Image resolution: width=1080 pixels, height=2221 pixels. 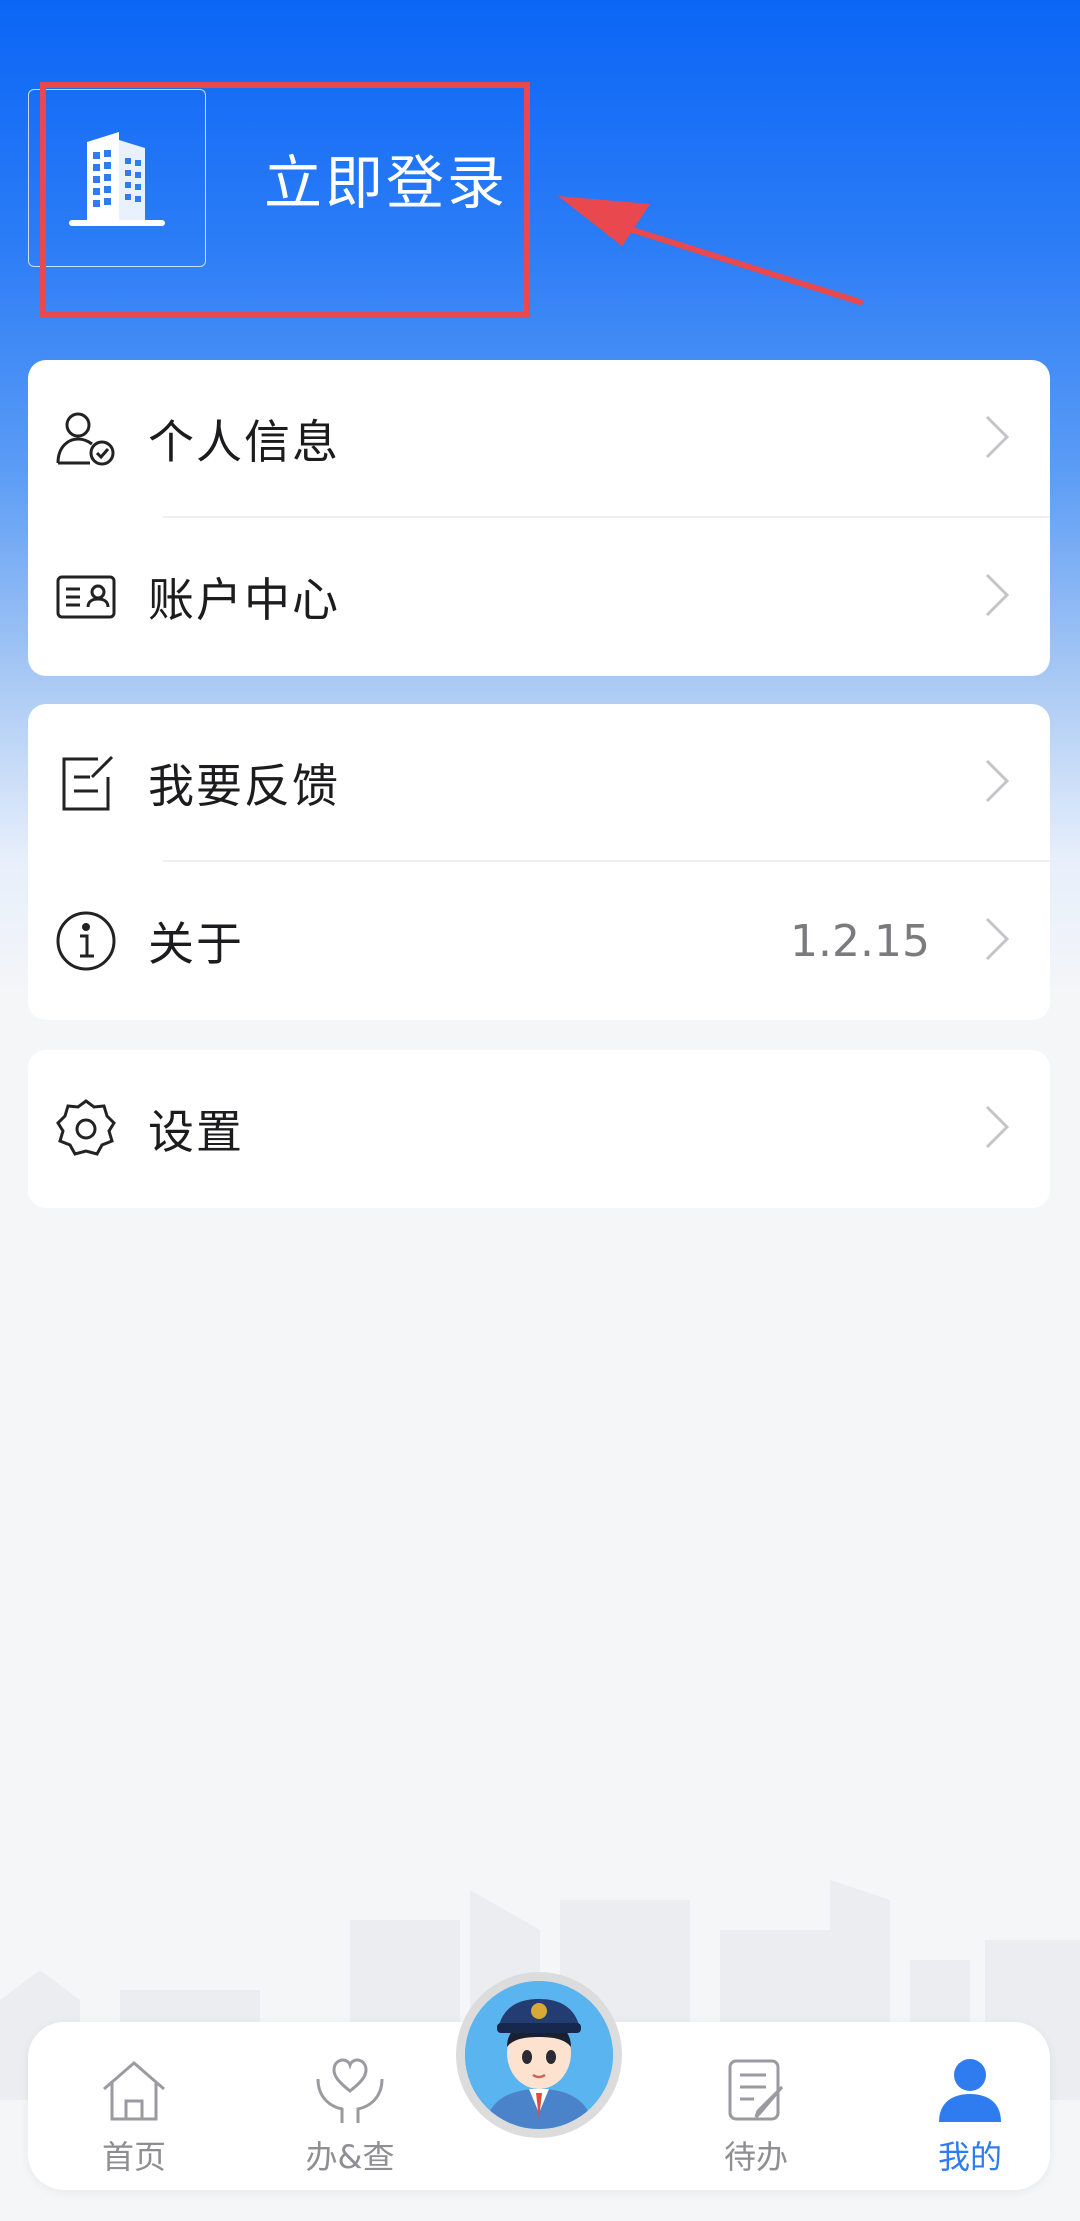 What do you see at coordinates (285, 200) in the screenshot?
I see `annotation-highlight-box` at bounding box center [285, 200].